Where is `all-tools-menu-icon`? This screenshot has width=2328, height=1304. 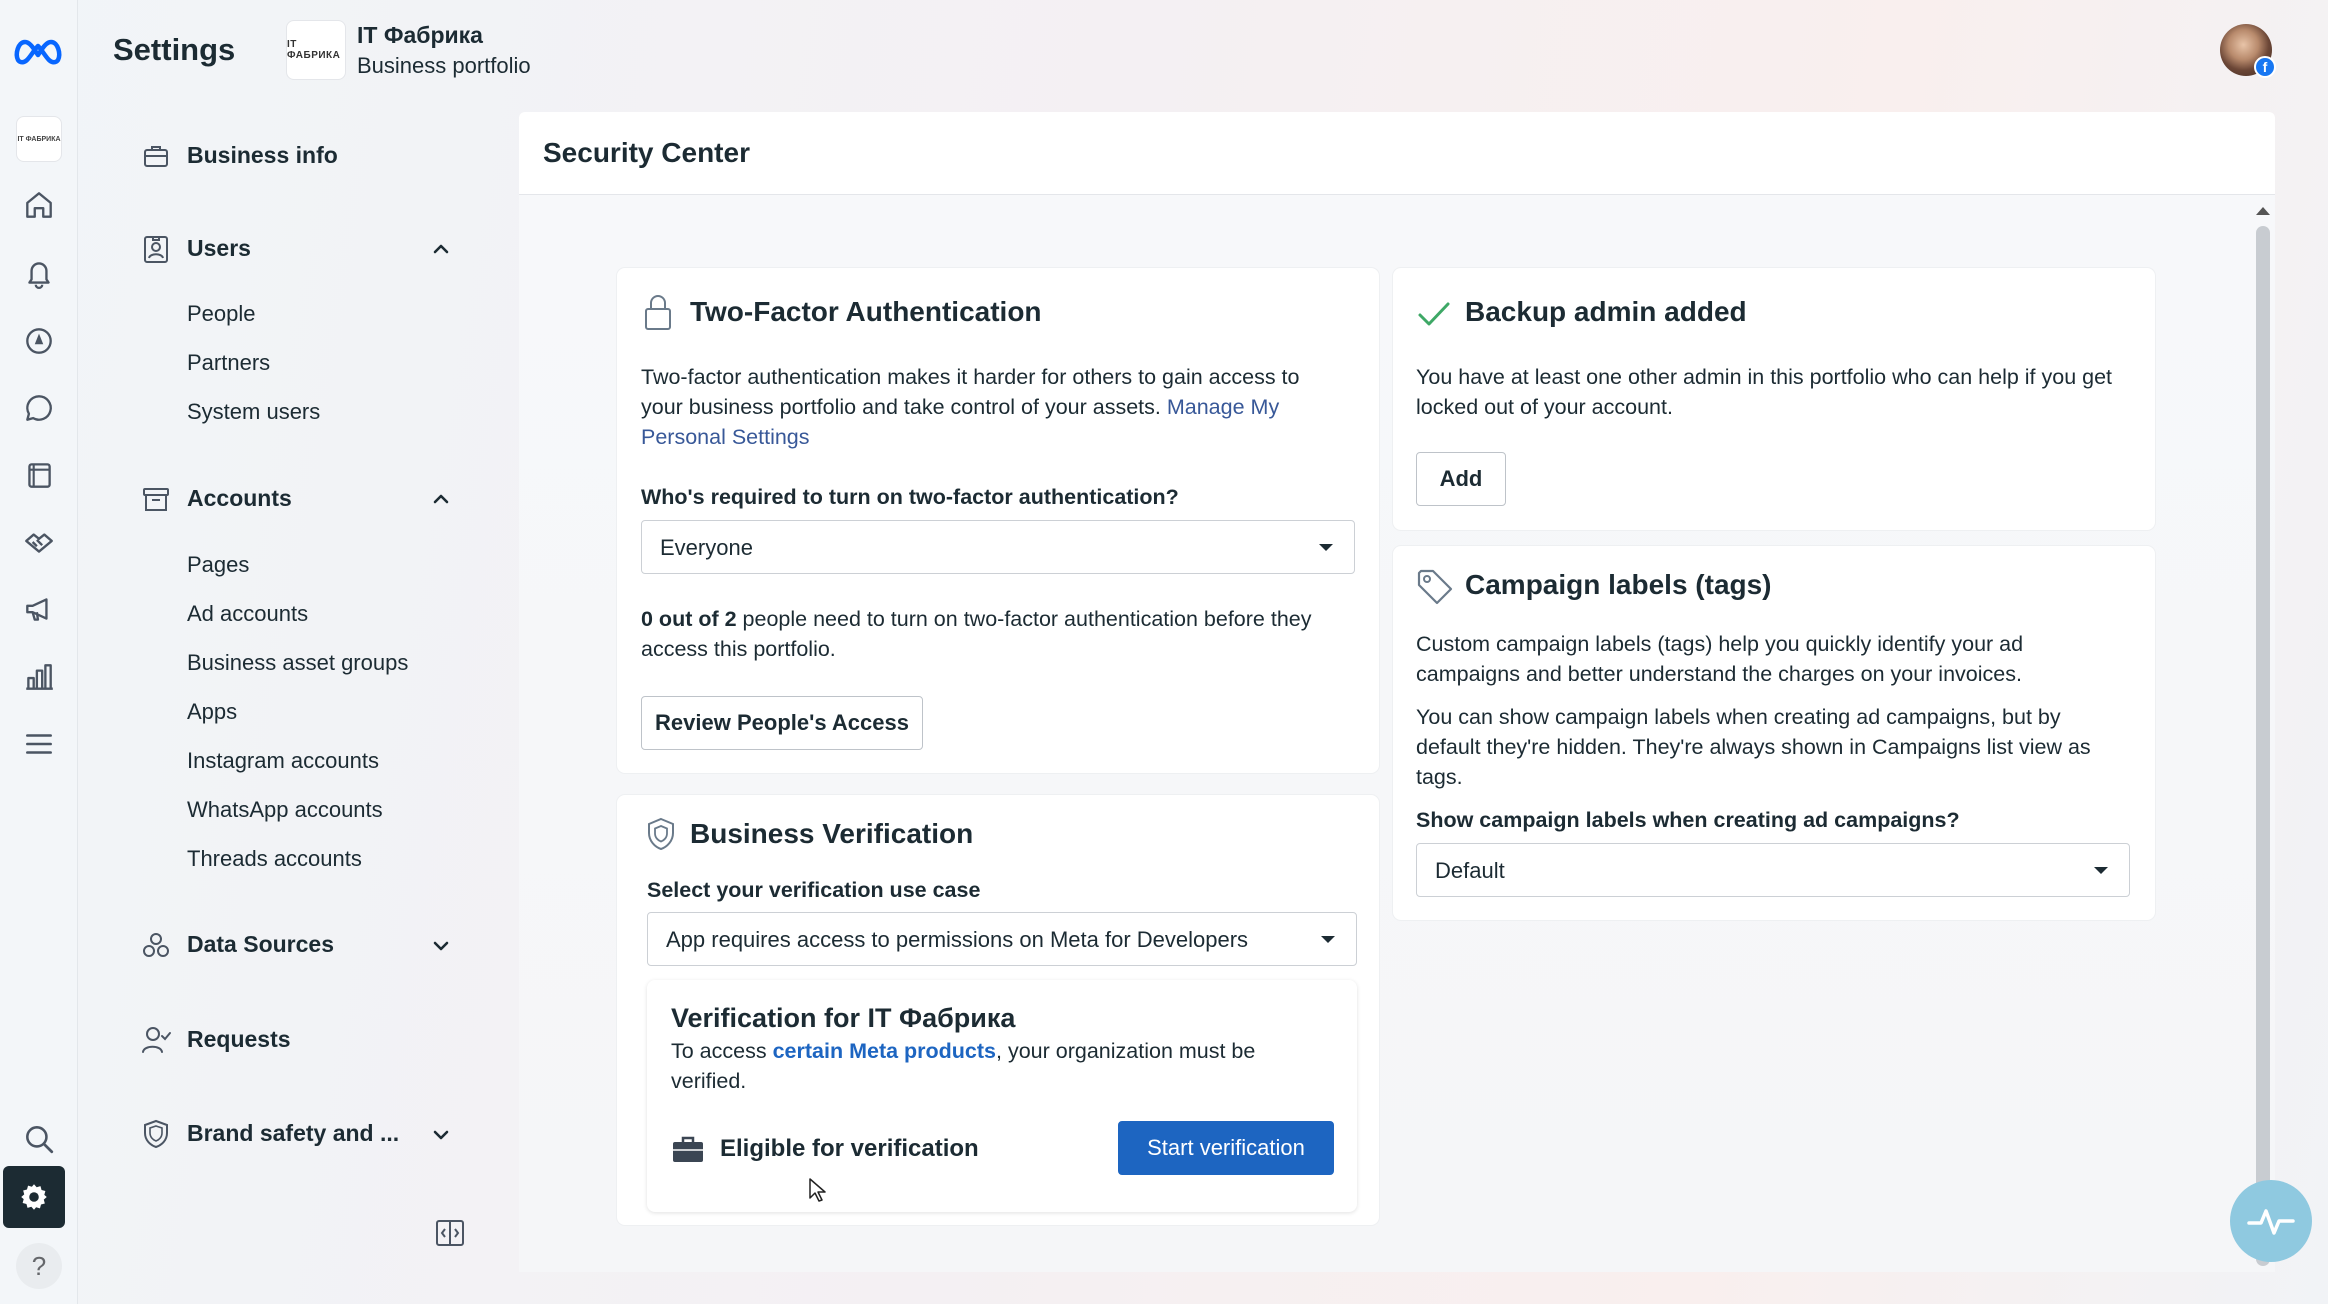 all-tools-menu-icon is located at coordinates (39, 744).